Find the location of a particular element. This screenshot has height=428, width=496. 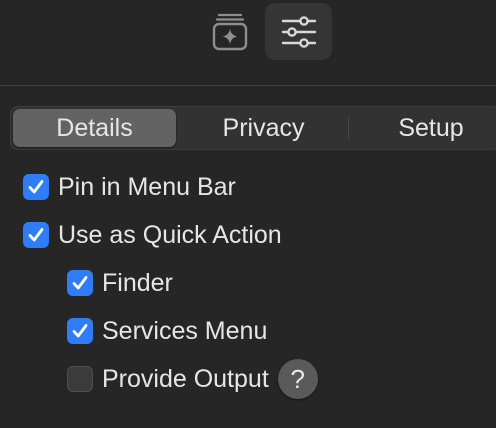

quick-action-option: Use as Quick Action is located at coordinates (152, 235).